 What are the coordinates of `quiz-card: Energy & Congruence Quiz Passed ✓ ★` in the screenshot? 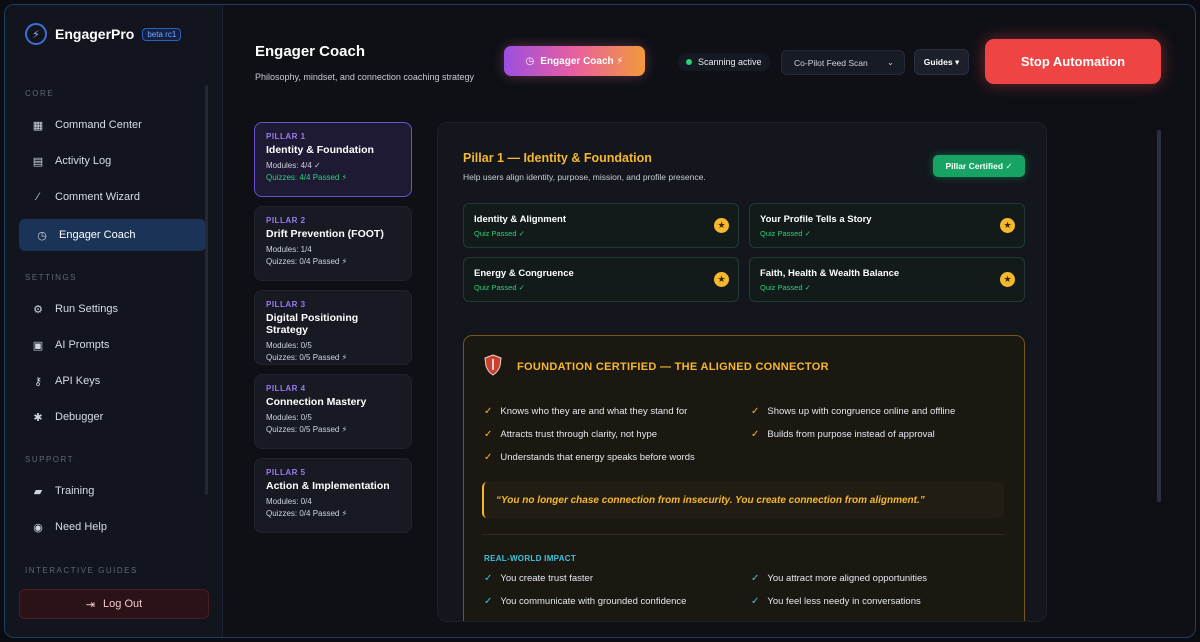 It's located at (601, 279).